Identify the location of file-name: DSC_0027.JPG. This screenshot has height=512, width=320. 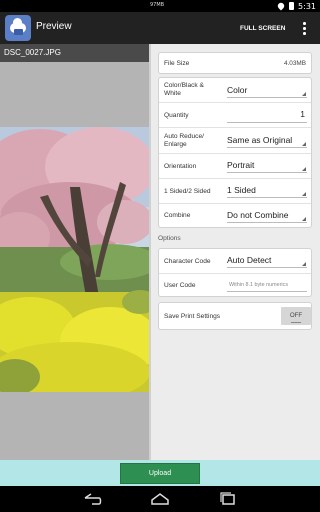
(32, 52).